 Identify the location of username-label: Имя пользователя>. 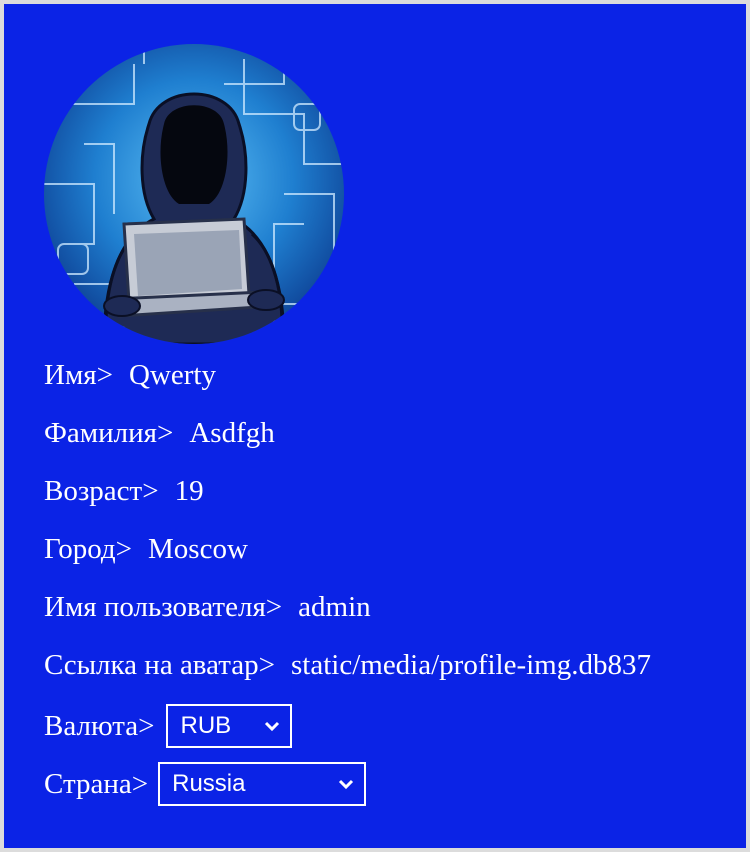
(163, 607).